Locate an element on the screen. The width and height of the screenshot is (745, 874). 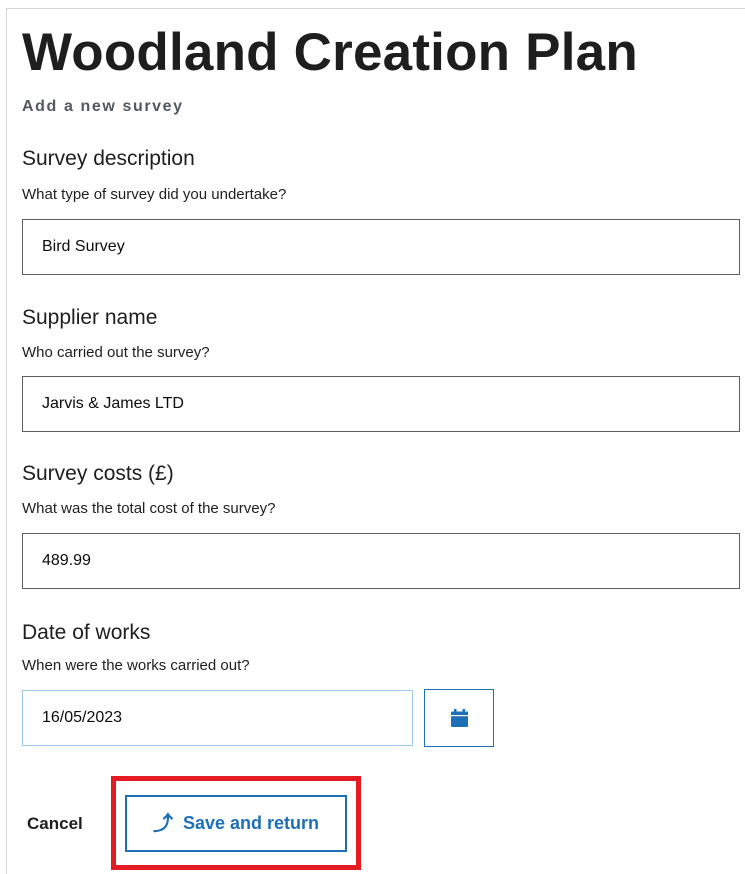
cancel-link: Cancel is located at coordinates (55, 824).